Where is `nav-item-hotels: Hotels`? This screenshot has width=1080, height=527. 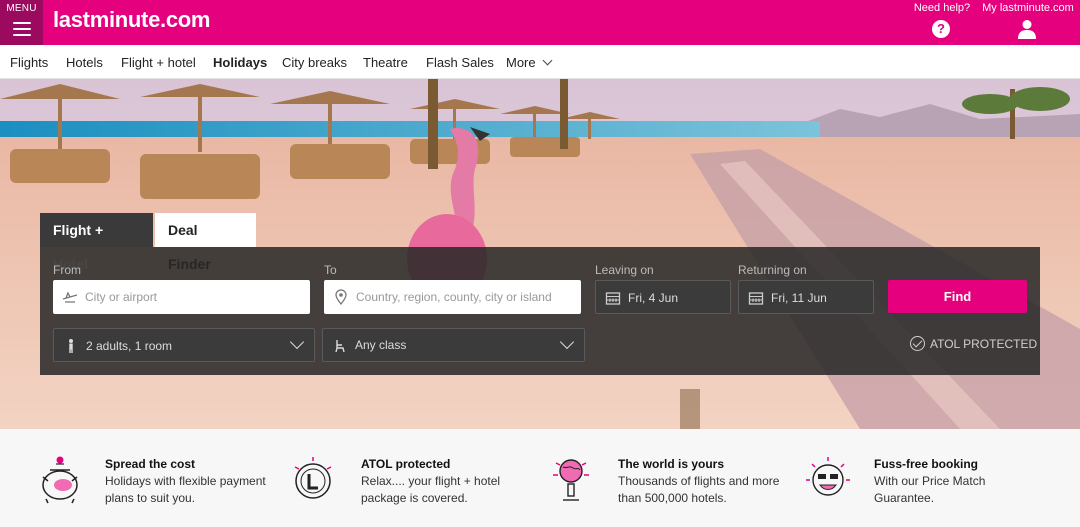
nav-item-hotels: Hotels is located at coordinates (84, 62).